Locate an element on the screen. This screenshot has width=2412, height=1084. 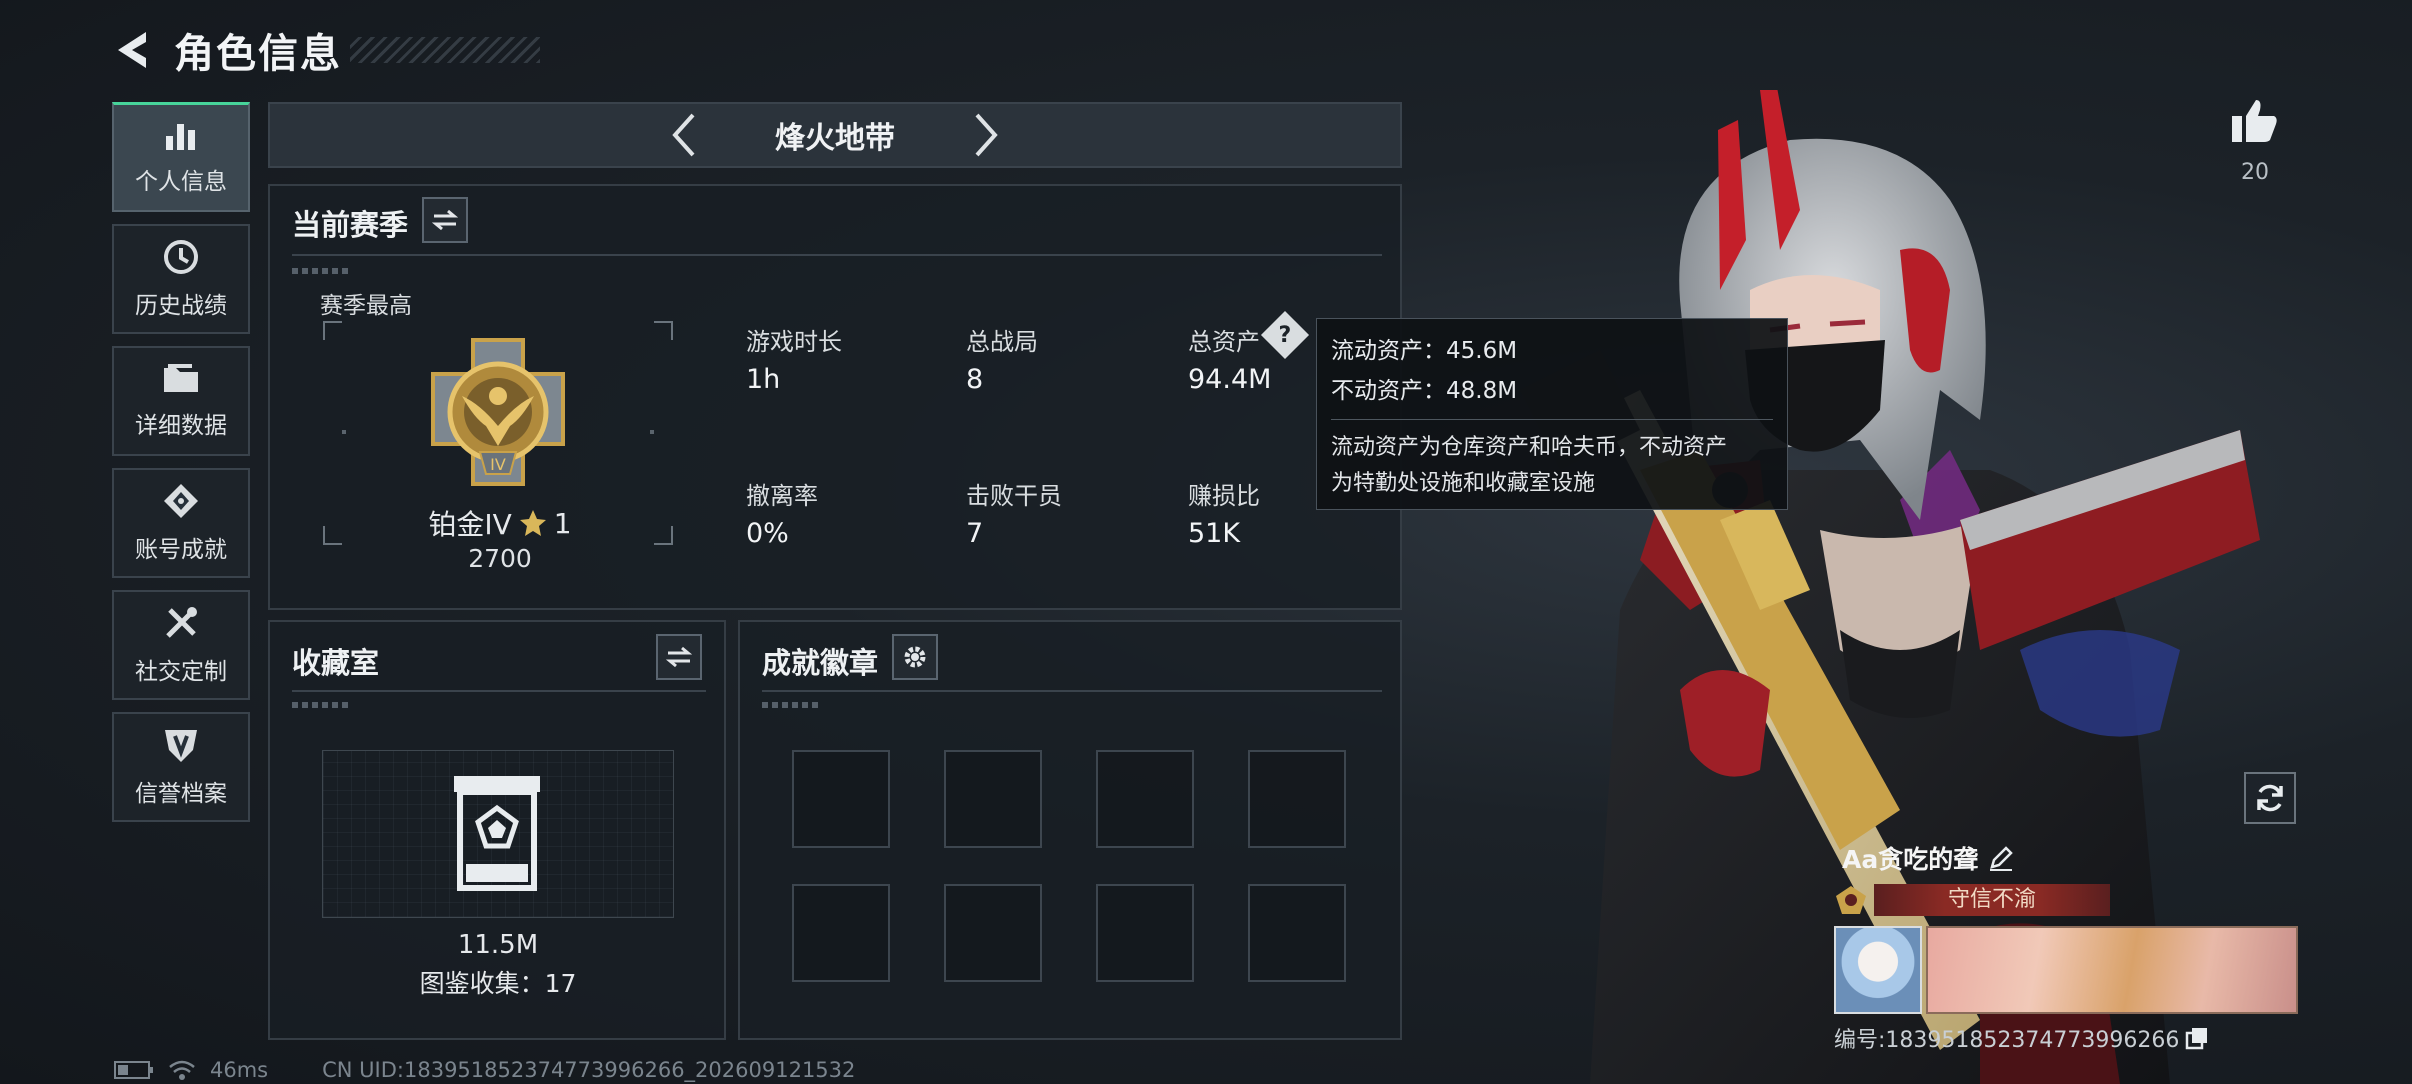
sidebar-item-personal-info: 个人信息 is located at coordinates (181, 157).